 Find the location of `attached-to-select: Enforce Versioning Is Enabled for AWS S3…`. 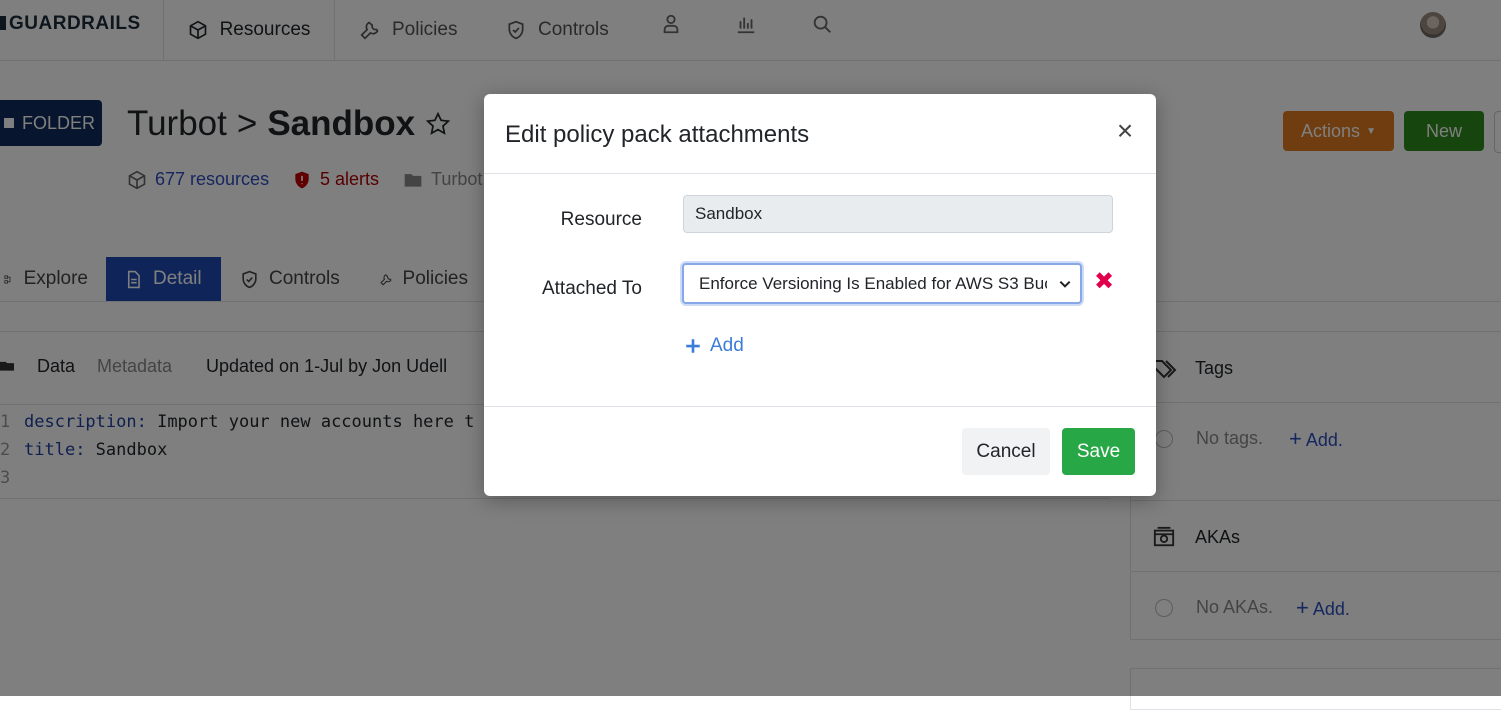

attached-to-select: Enforce Versioning Is Enabled for AWS S3… is located at coordinates (882, 283).